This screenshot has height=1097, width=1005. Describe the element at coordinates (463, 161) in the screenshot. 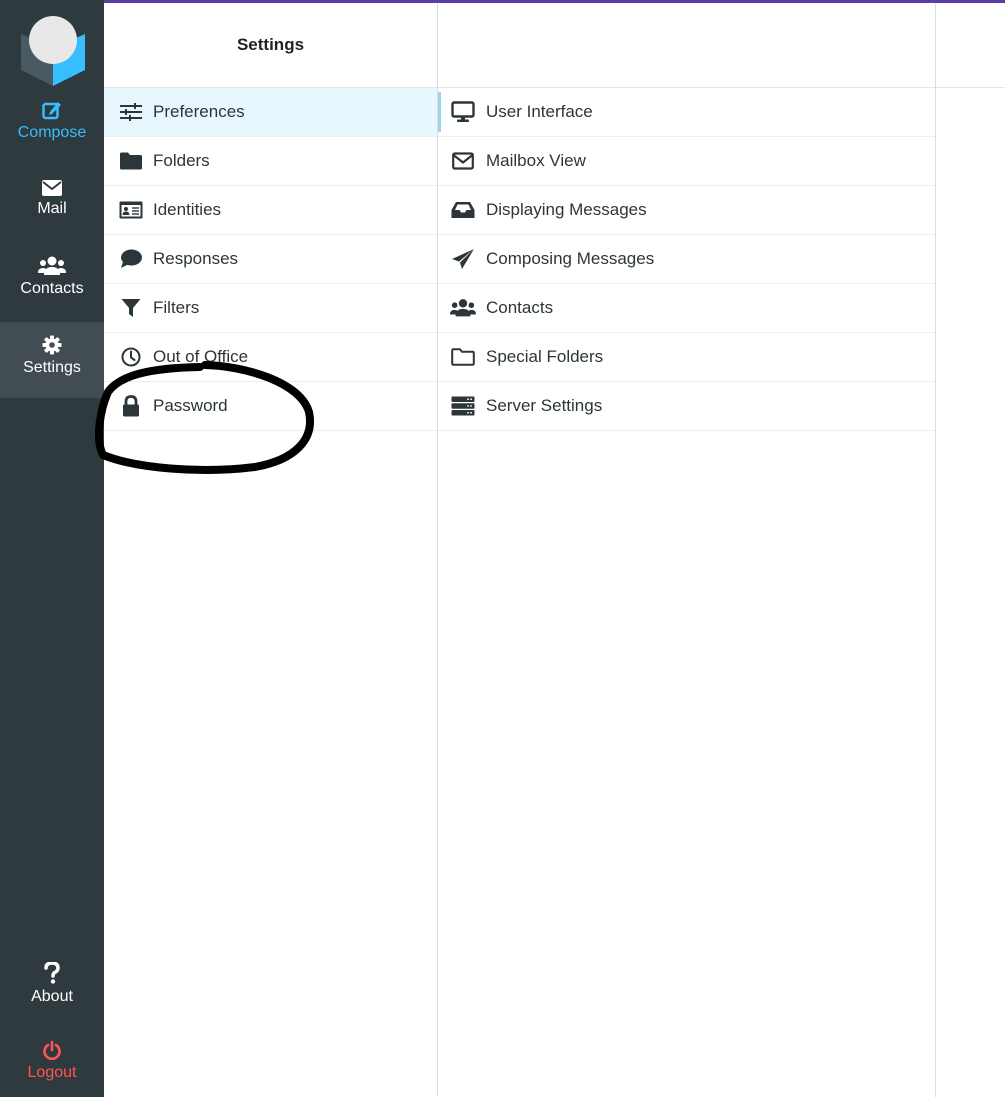

I see `envelope-outline-icon` at that location.